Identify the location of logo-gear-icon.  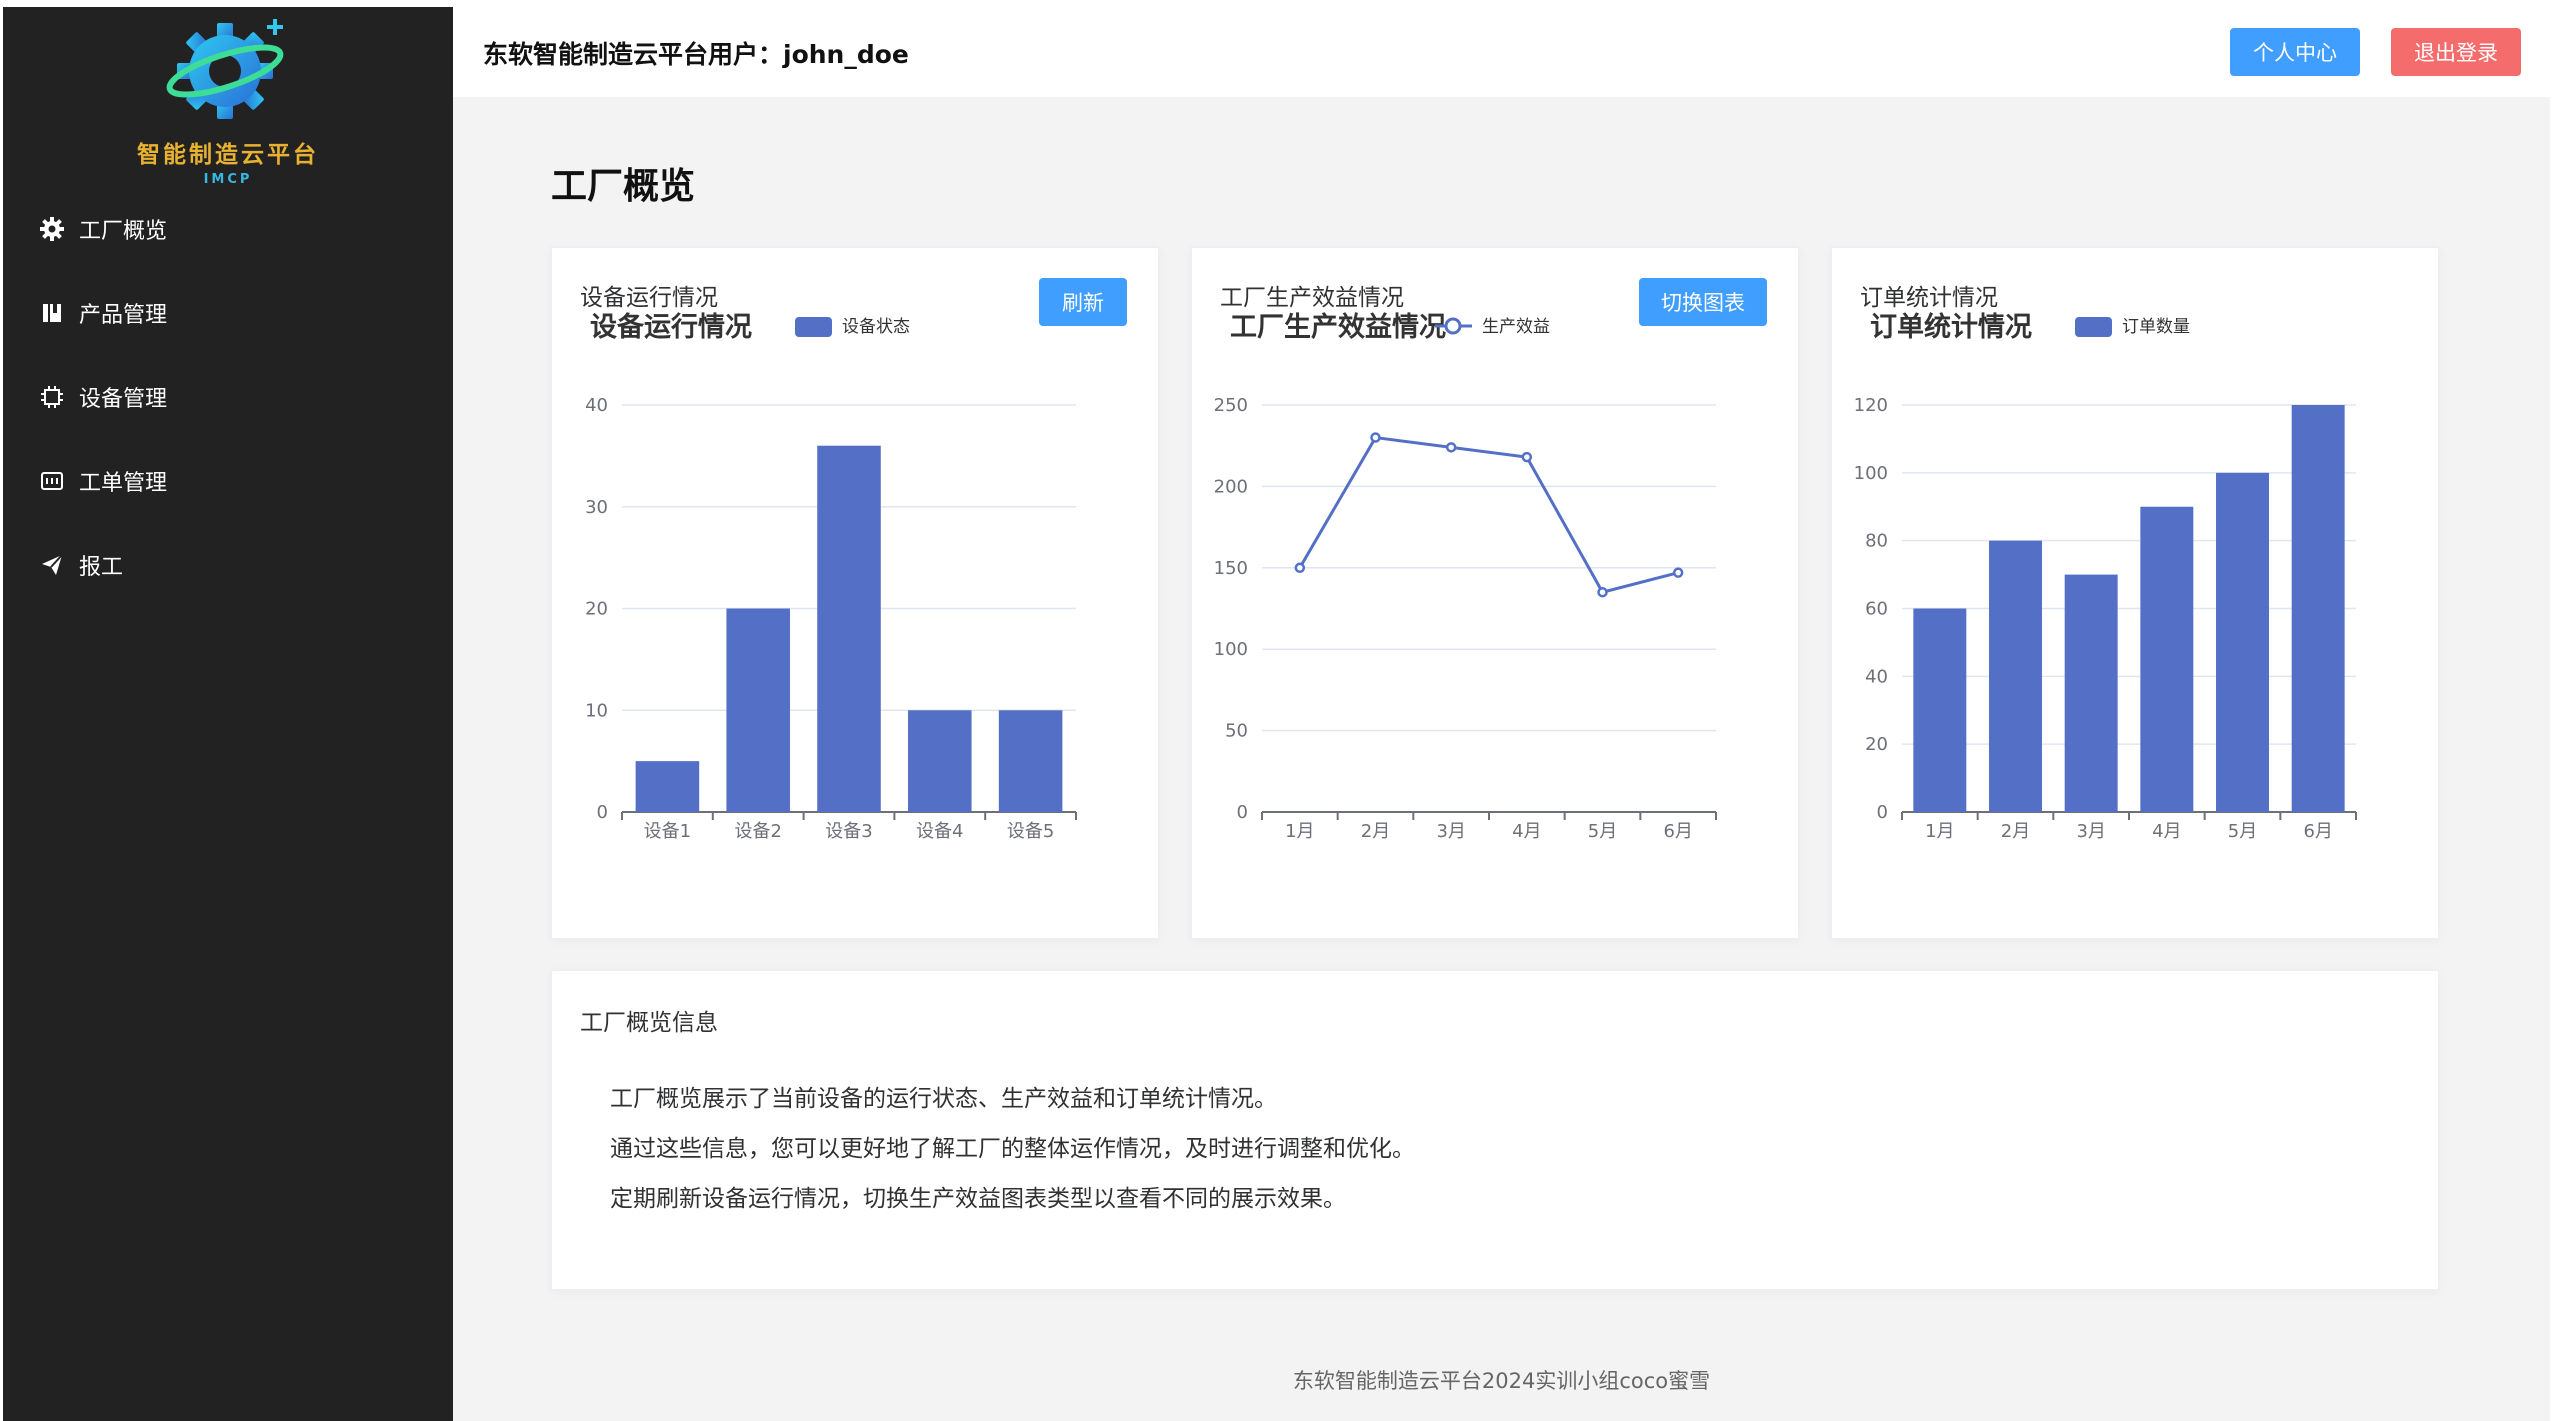
(225, 69).